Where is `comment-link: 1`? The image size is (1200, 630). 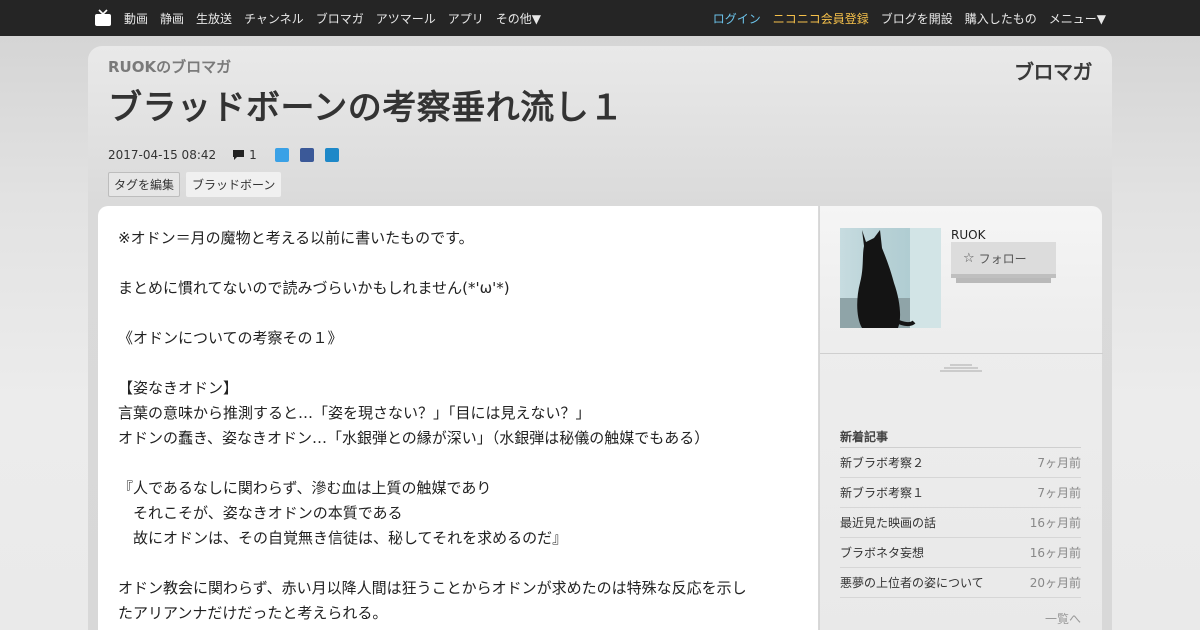 comment-link: 1 is located at coordinates (244, 155).